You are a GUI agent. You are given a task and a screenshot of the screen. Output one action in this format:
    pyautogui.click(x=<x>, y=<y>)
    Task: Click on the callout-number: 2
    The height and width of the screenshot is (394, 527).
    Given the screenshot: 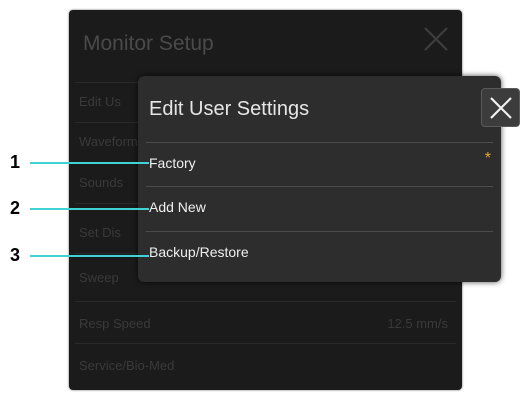 What is the action you would take?
    pyautogui.click(x=15, y=208)
    